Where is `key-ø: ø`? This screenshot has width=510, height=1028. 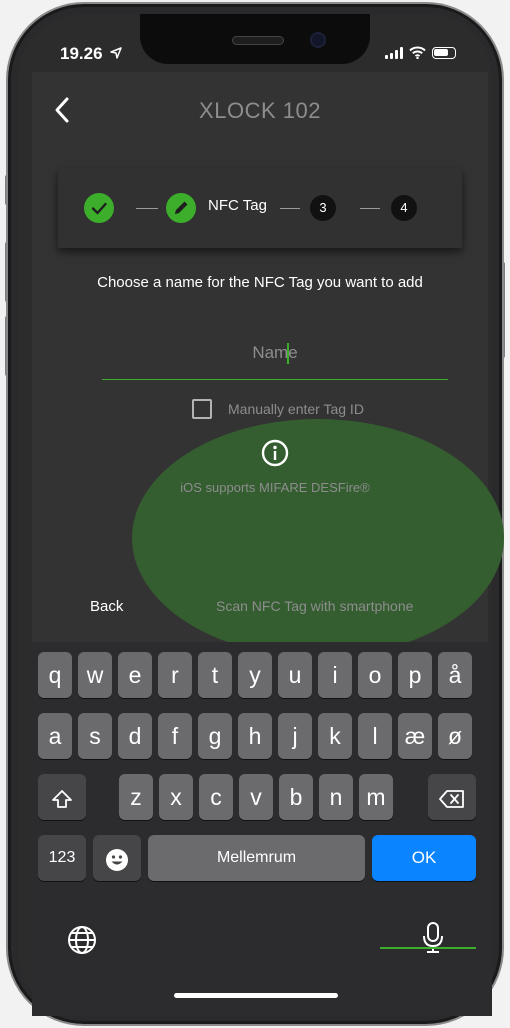 key-ø: ø is located at coordinates (455, 736).